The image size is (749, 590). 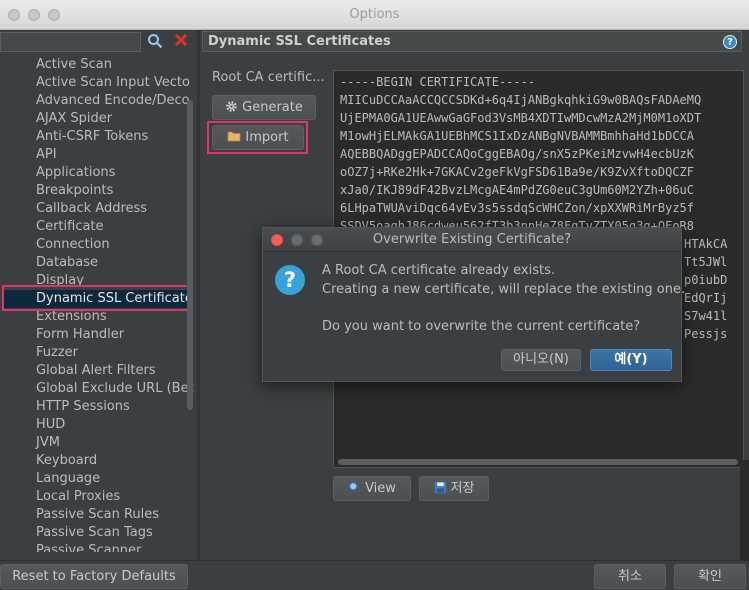 I want to click on sidebar-item: Active Scan Input Vecto, so click(x=113, y=83).